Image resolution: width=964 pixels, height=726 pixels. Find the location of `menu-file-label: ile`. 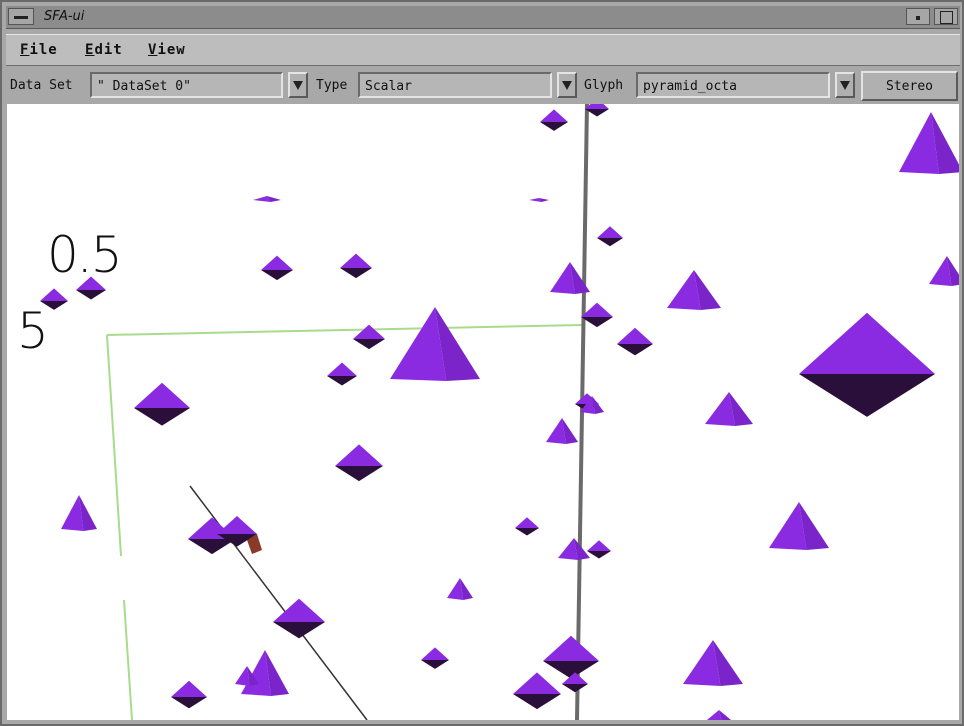

menu-file-label: ile is located at coordinates (43, 50).